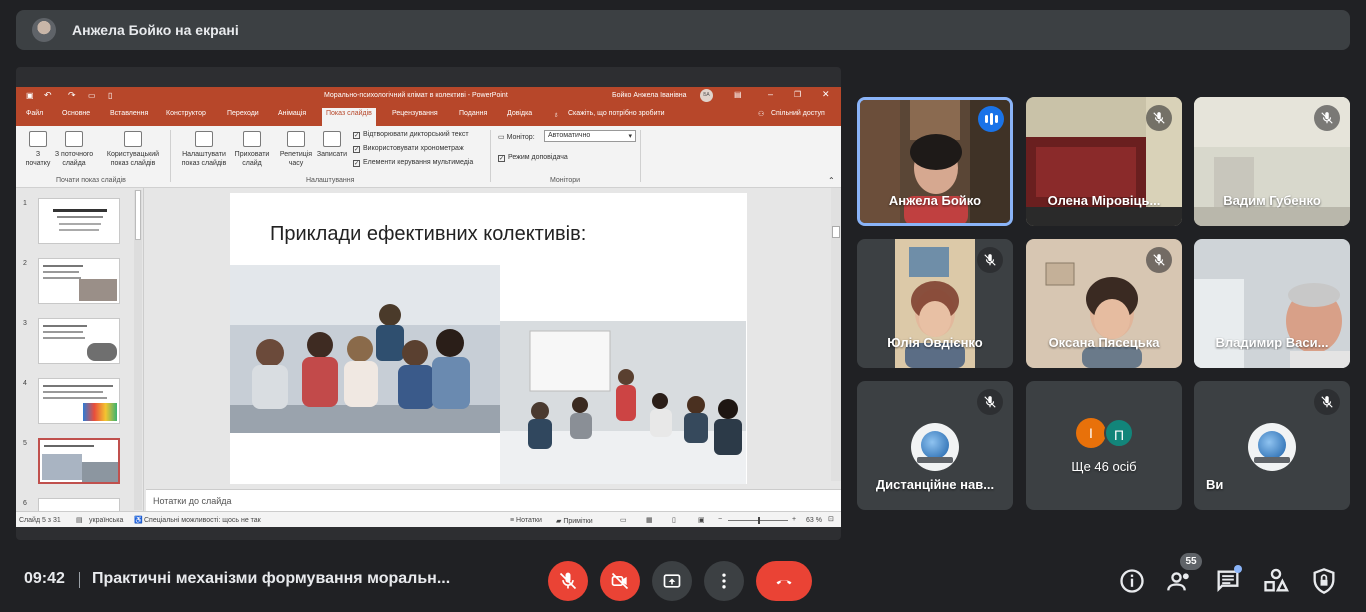  What do you see at coordinates (533, 158) in the screenshot?
I see `presenter-view-checkbox: ✓ Режим доповідача` at bounding box center [533, 158].